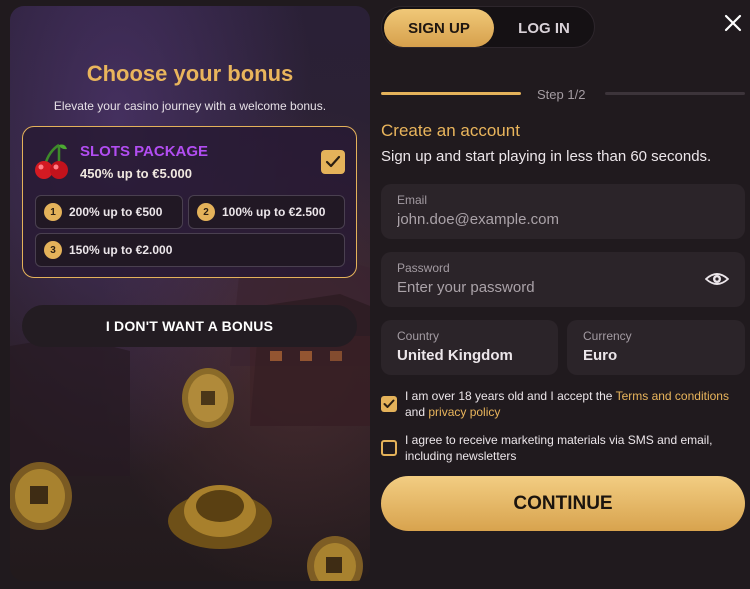 Image resolution: width=750 pixels, height=589 pixels. Describe the element at coordinates (733, 23) in the screenshot. I see `close-icon` at that location.